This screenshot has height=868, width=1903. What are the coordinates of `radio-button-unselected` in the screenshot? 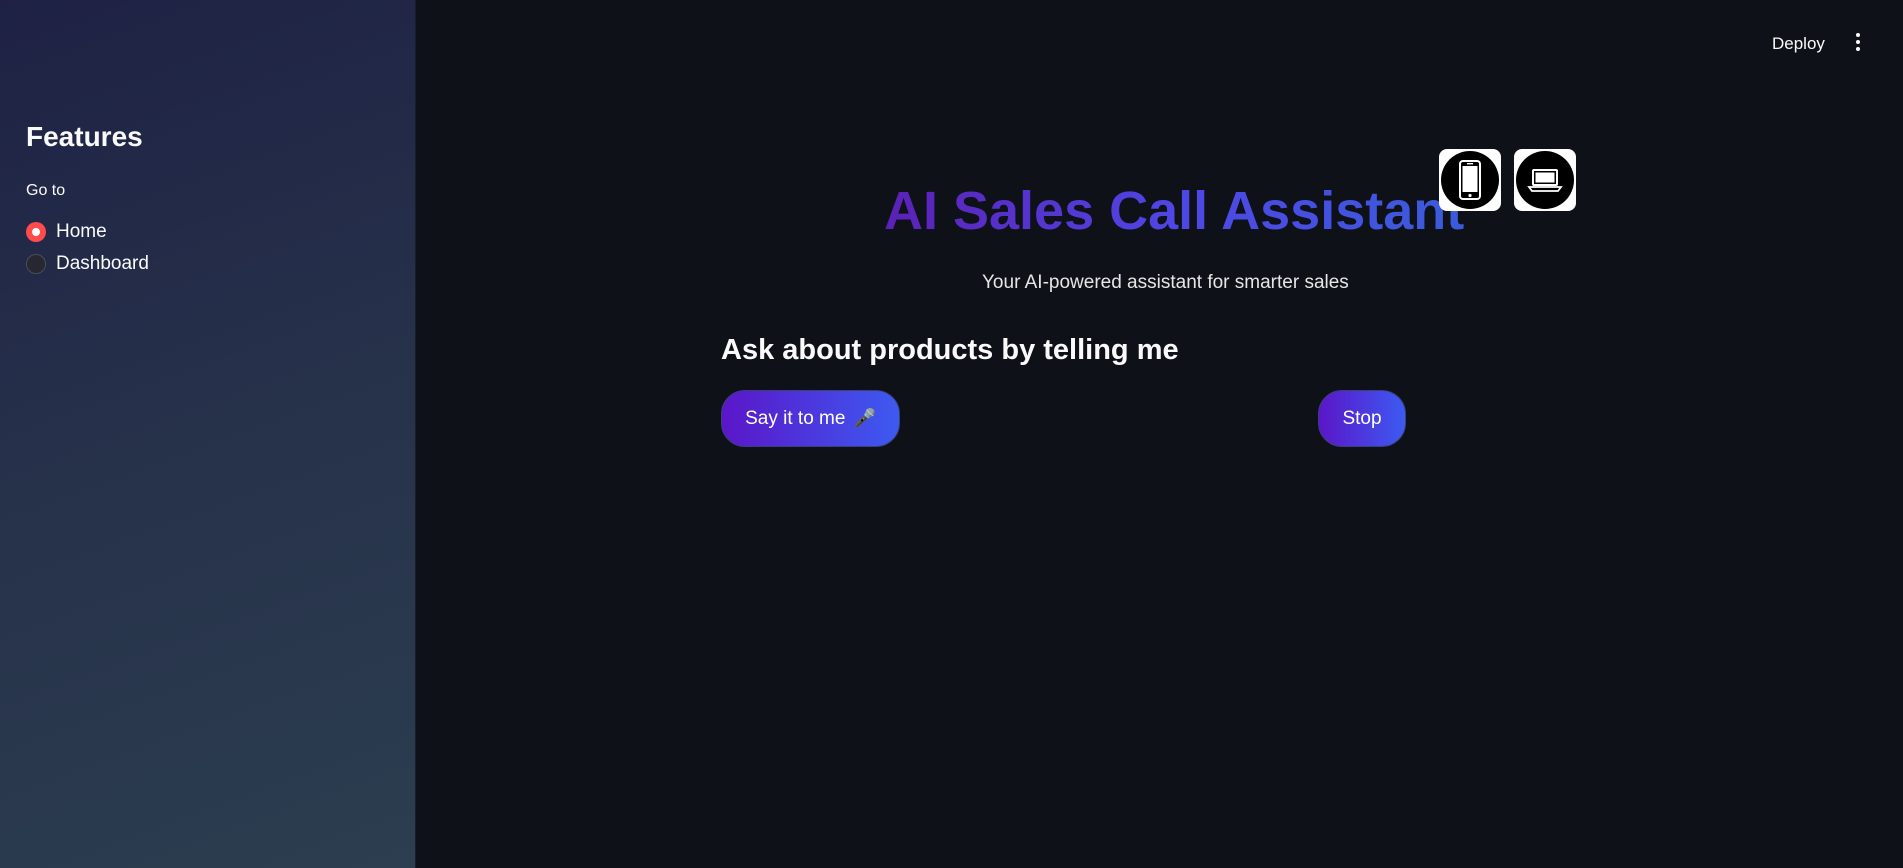 It's located at (36, 264).